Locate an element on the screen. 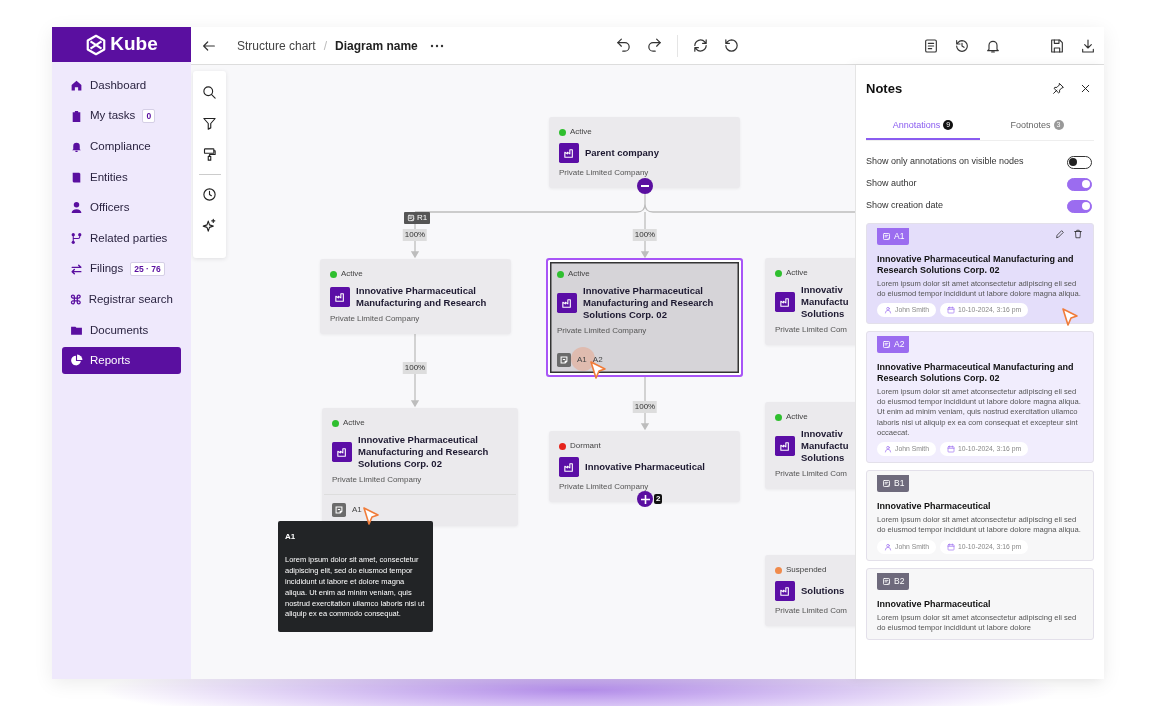 This screenshot has width=1160, height=706. toggle-label: Show creation date is located at coordinates (905, 206).